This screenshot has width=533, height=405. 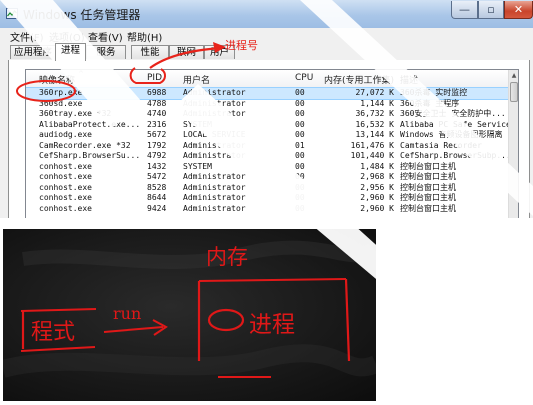 I want to click on close-button: ✕, so click(x=518, y=10).